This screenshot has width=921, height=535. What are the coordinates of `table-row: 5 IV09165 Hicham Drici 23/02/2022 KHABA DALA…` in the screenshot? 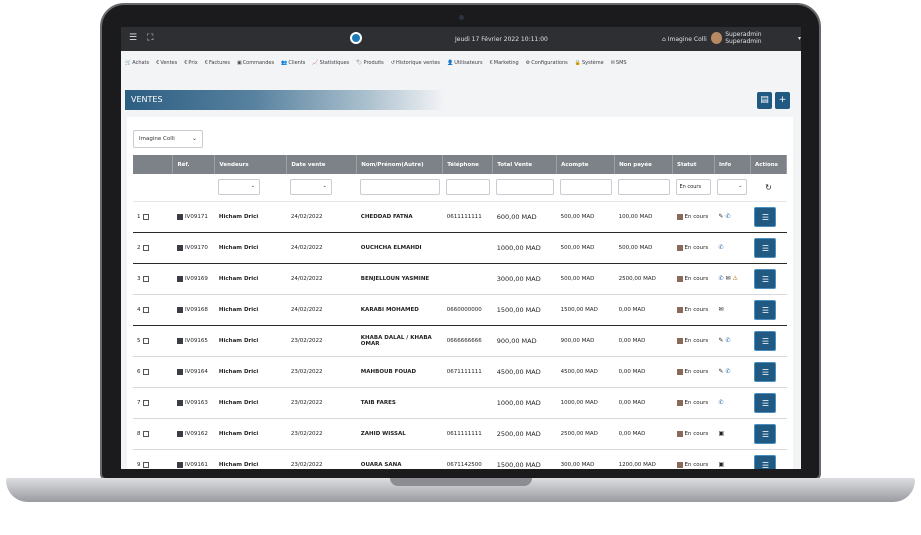 It's located at (460, 341).